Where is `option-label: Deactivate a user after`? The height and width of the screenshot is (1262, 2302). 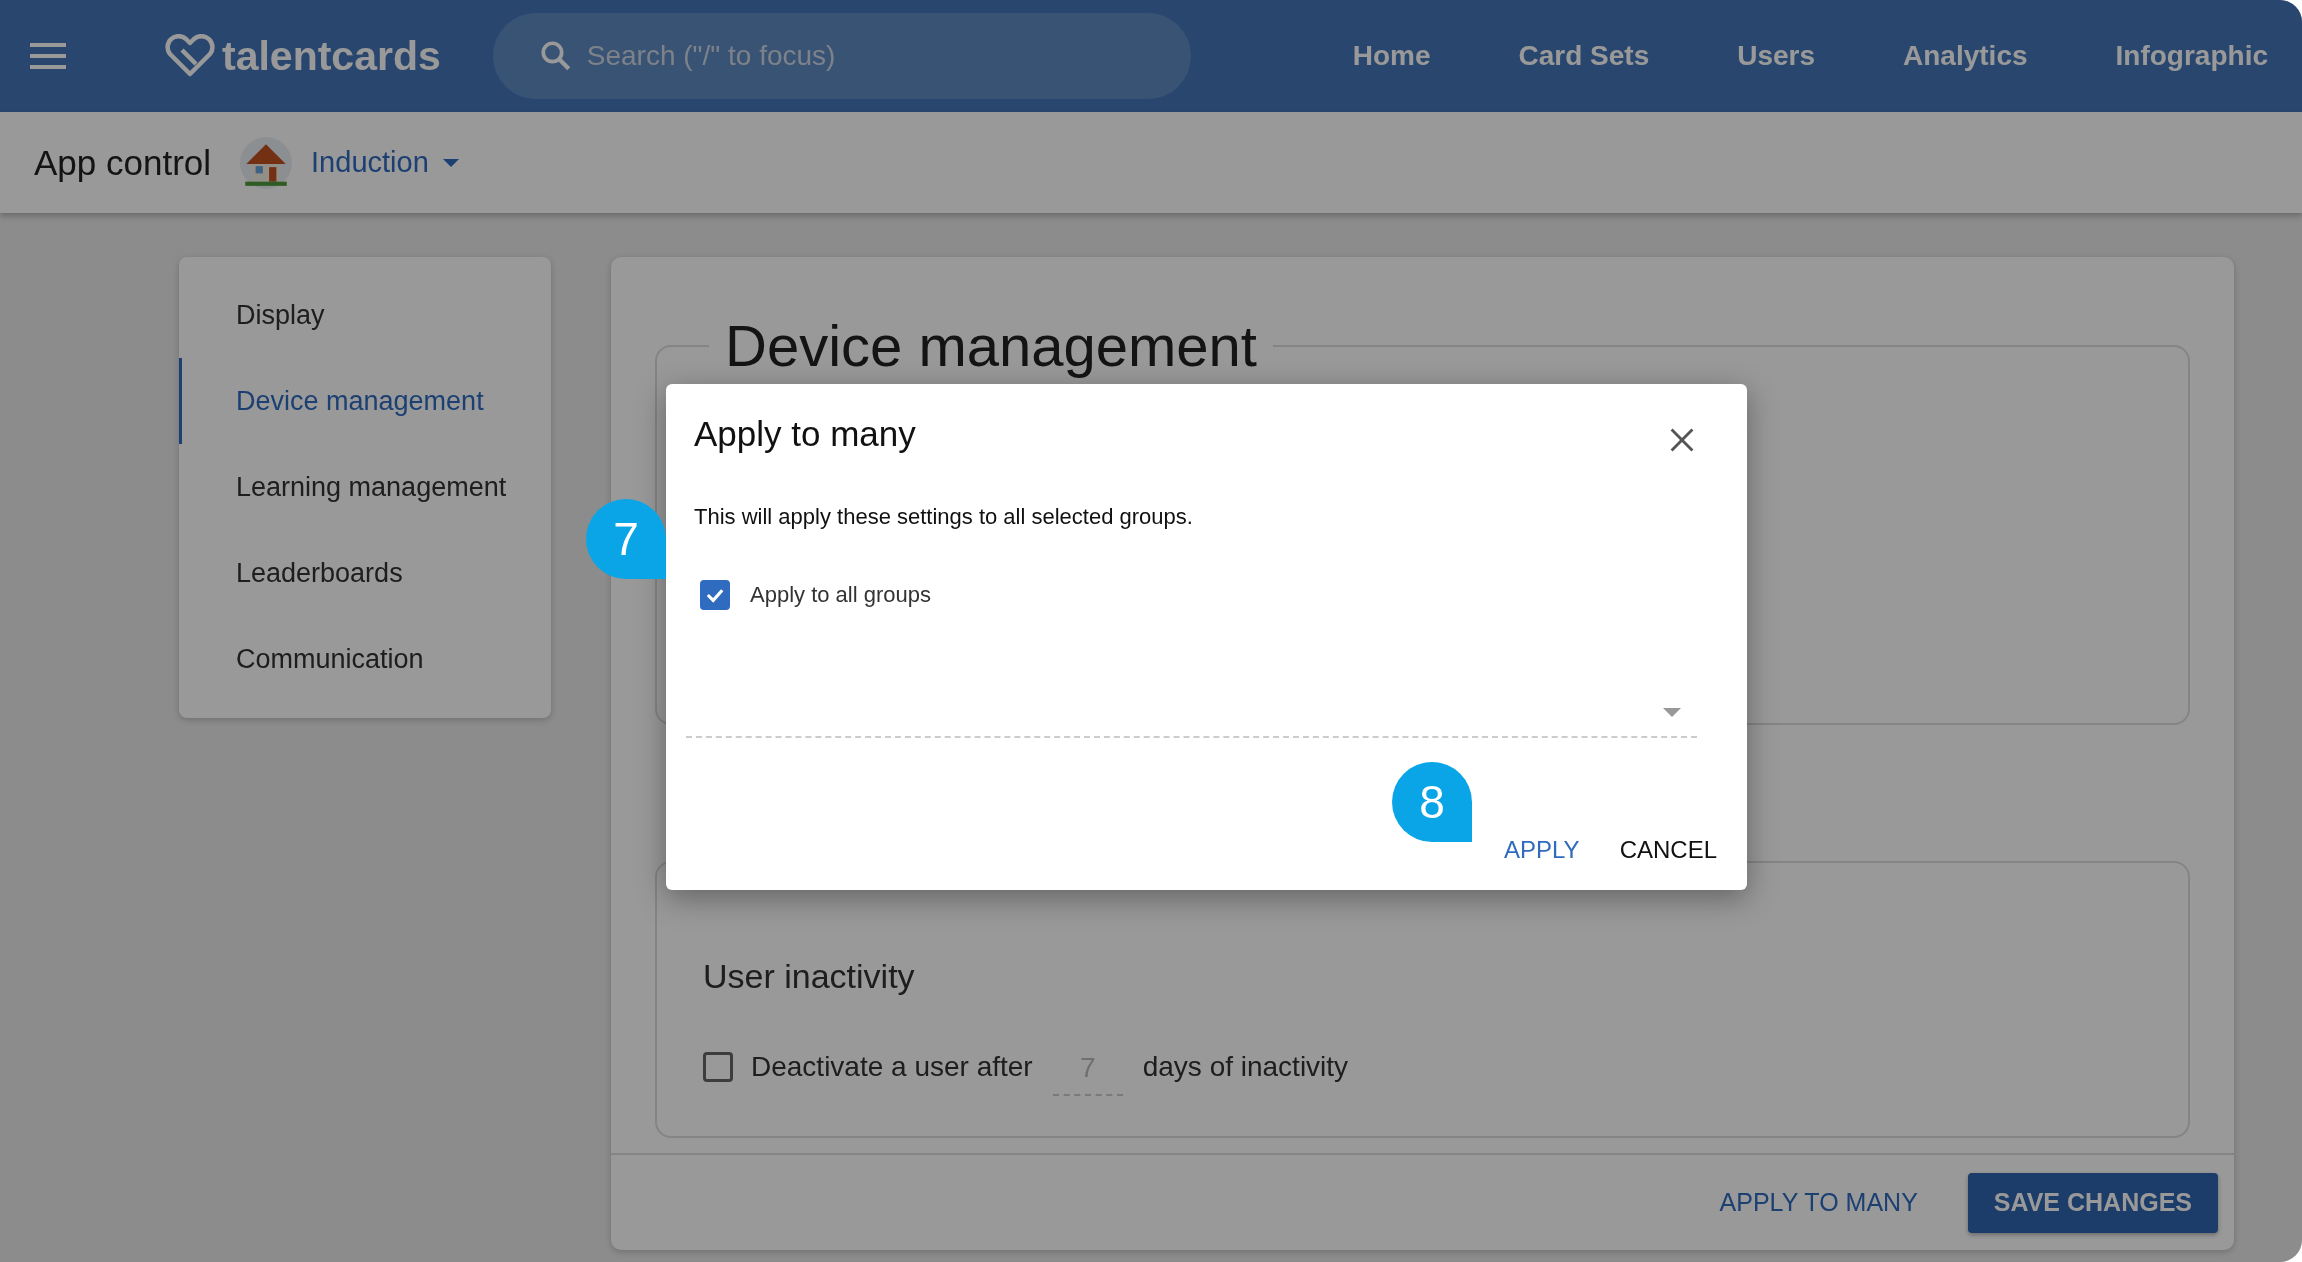 option-label: Deactivate a user after is located at coordinates (892, 1067).